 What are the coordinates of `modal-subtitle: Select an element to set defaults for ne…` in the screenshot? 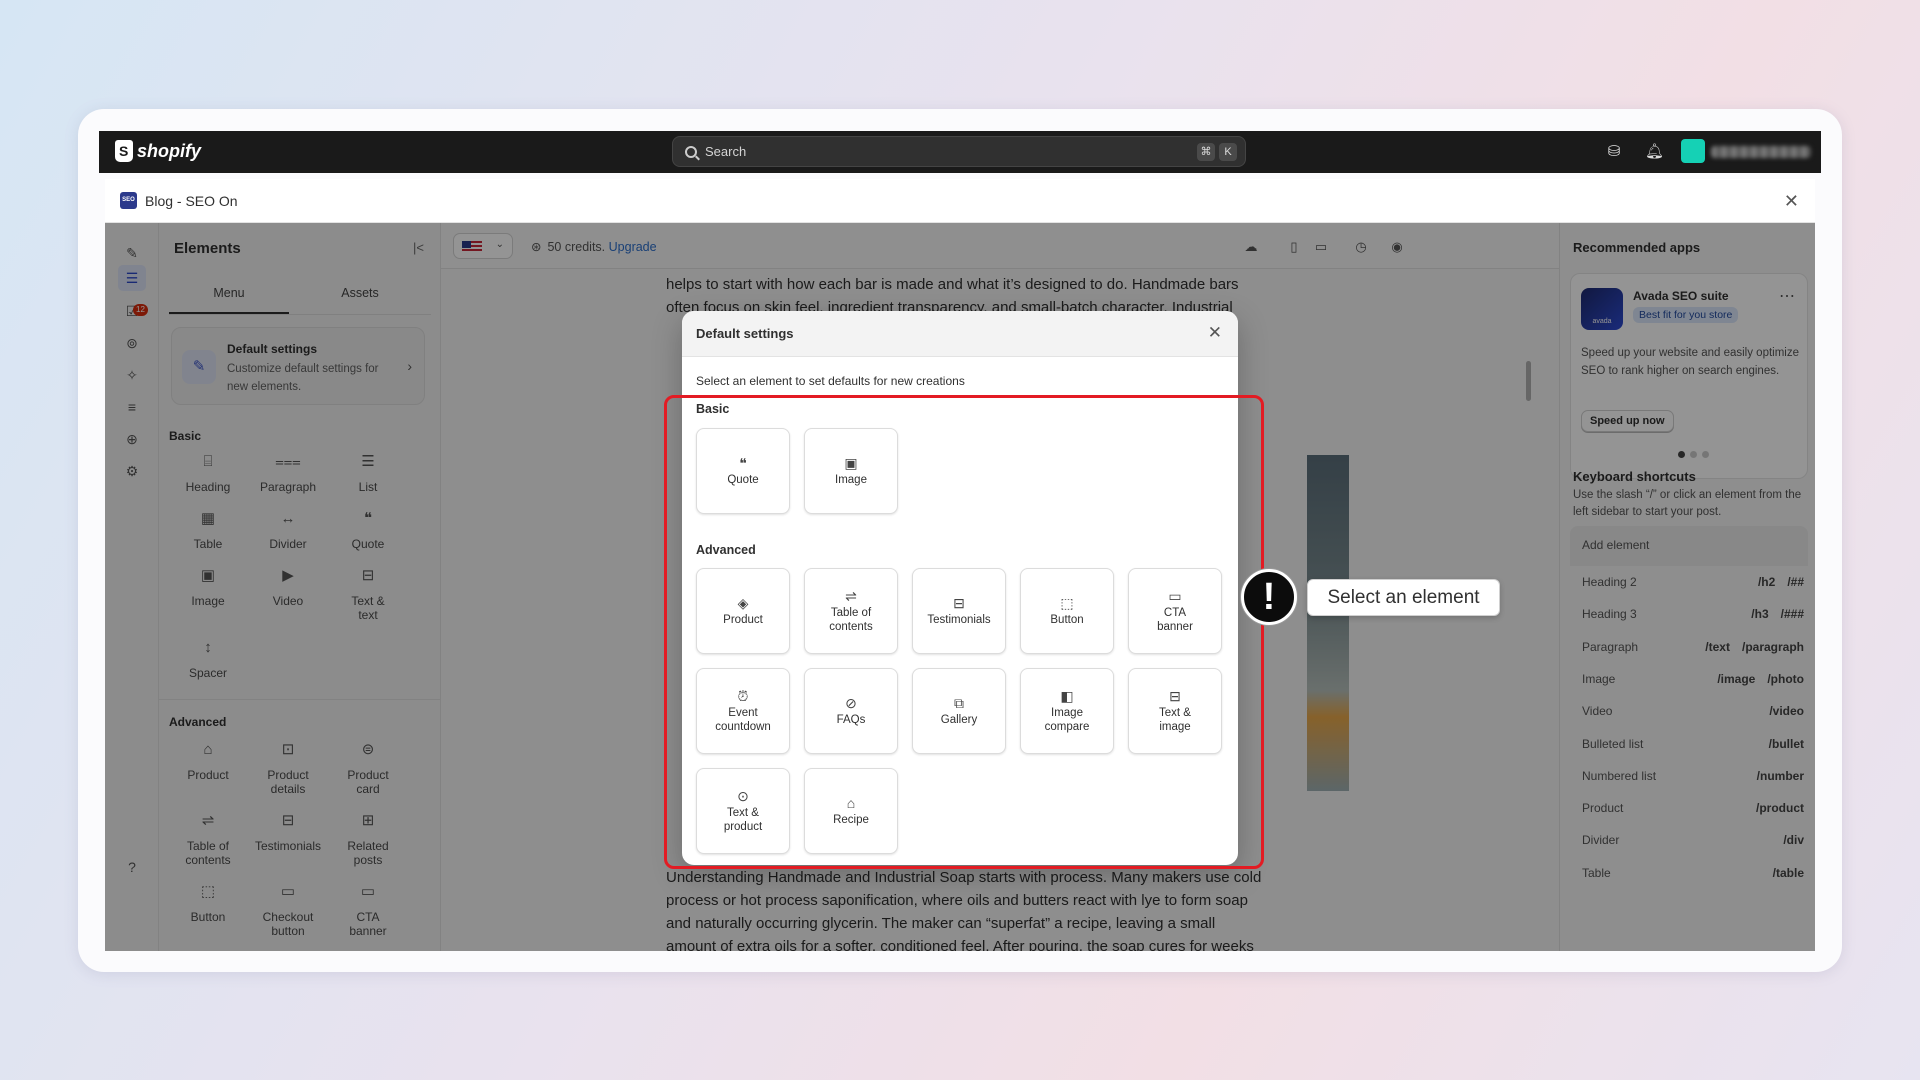 It's located at (830, 381).